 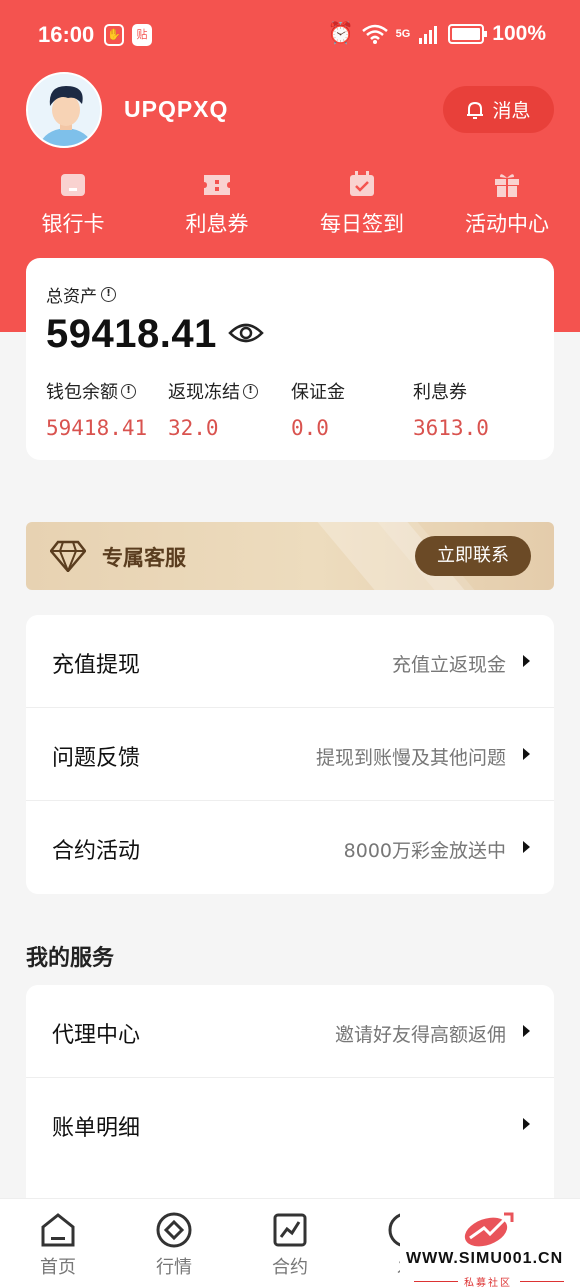 What do you see at coordinates (193, 428) in the screenshot?
I see `stat-value: 32.0` at bounding box center [193, 428].